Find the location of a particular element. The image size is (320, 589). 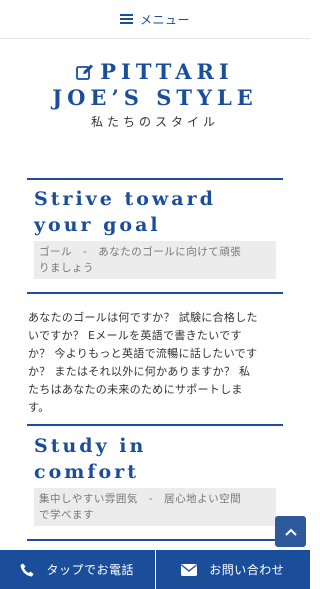

scroll-to-top-button is located at coordinates (290, 531).